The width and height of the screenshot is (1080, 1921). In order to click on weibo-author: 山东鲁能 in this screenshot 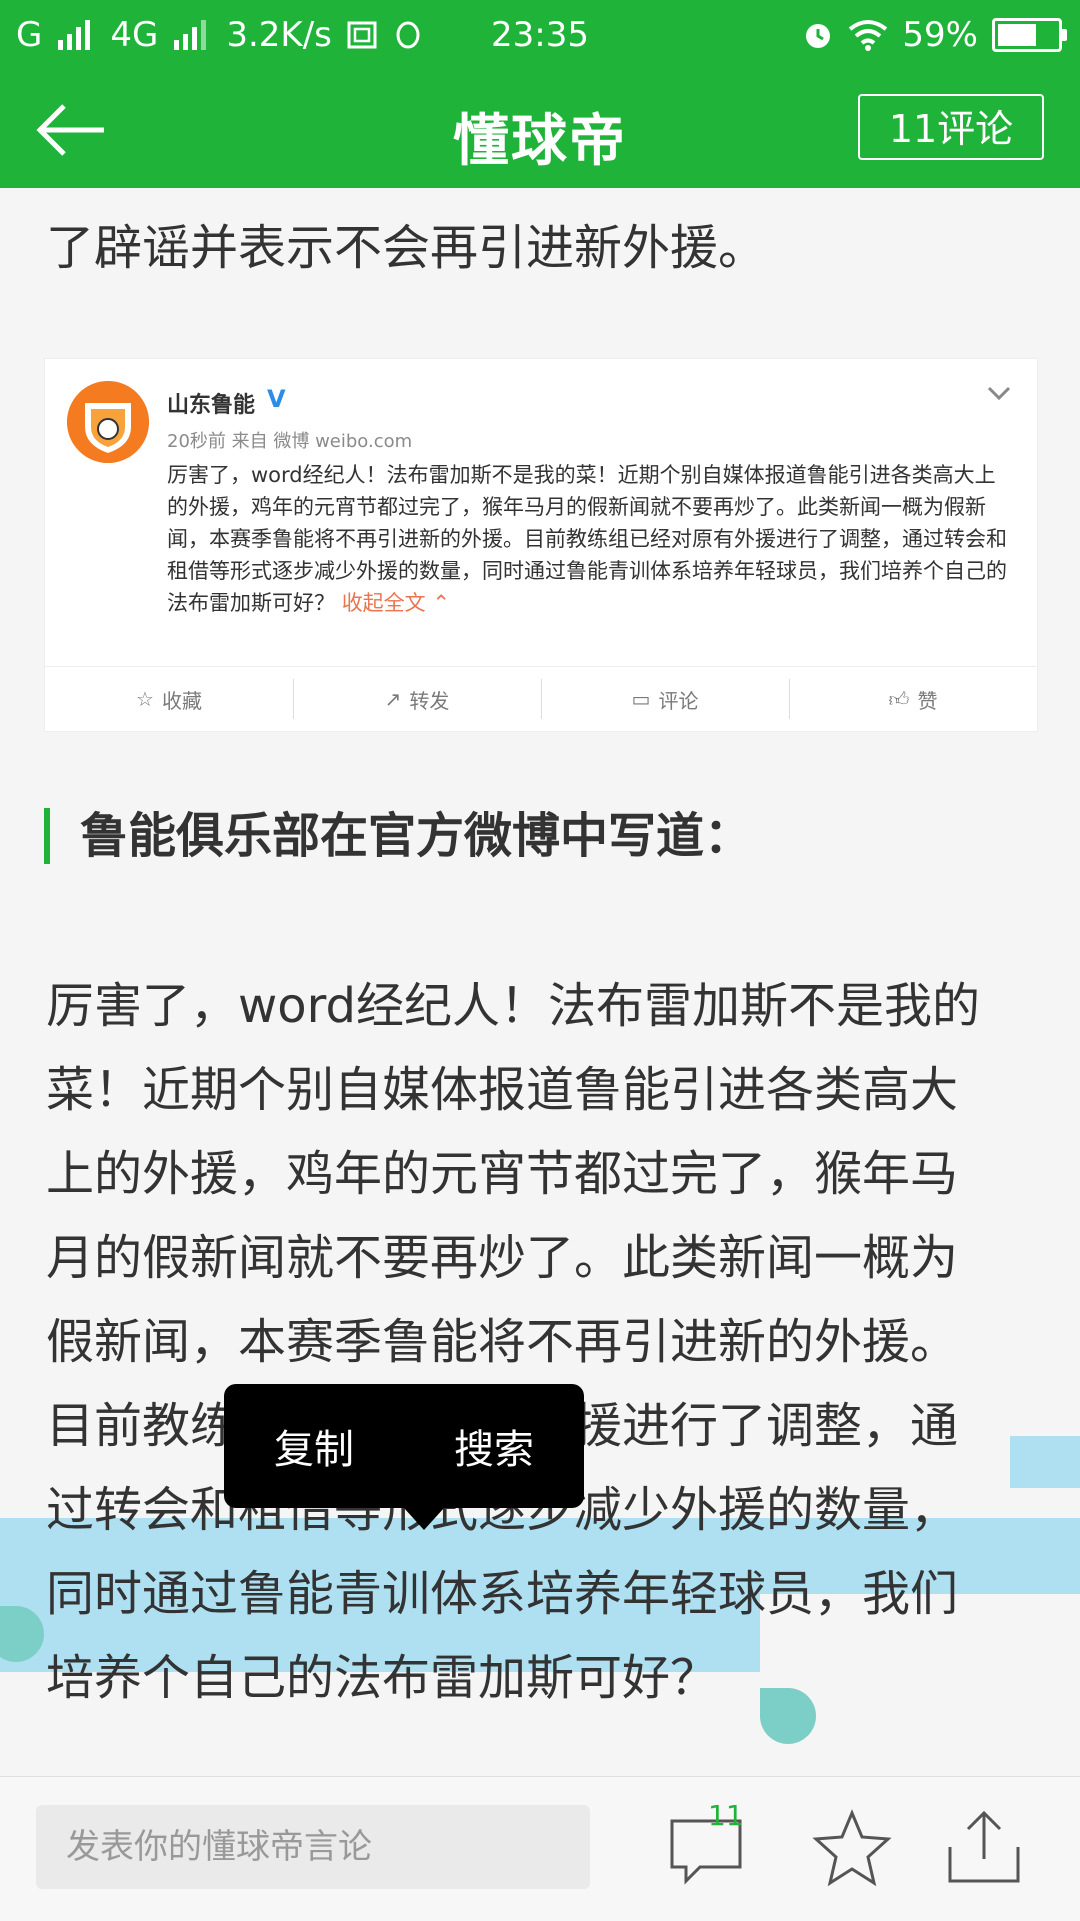, I will do `click(211, 403)`.